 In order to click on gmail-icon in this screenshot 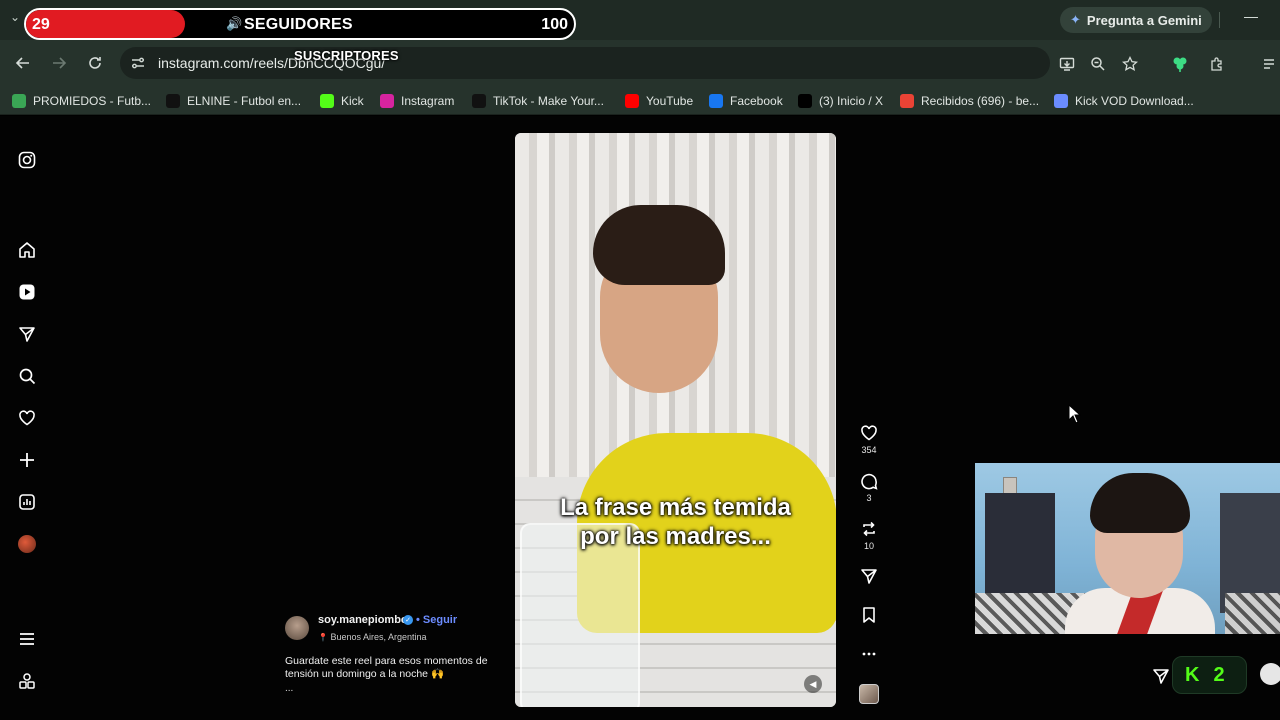, I will do `click(907, 101)`.